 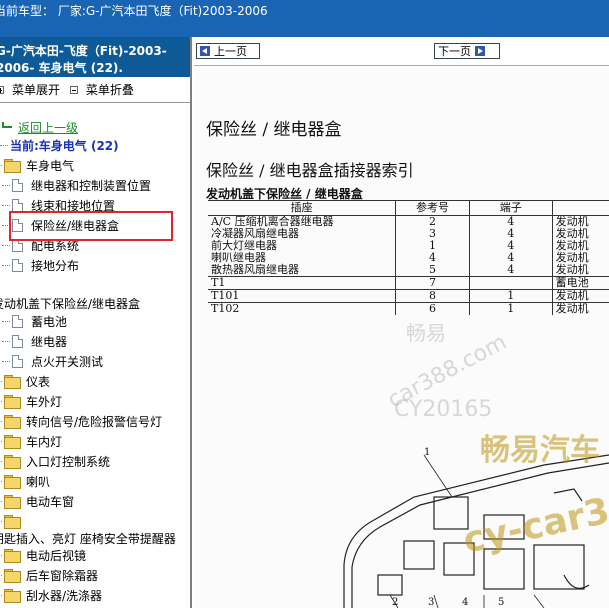 I want to click on expand-menu-button: 菜单展开, so click(x=30, y=89).